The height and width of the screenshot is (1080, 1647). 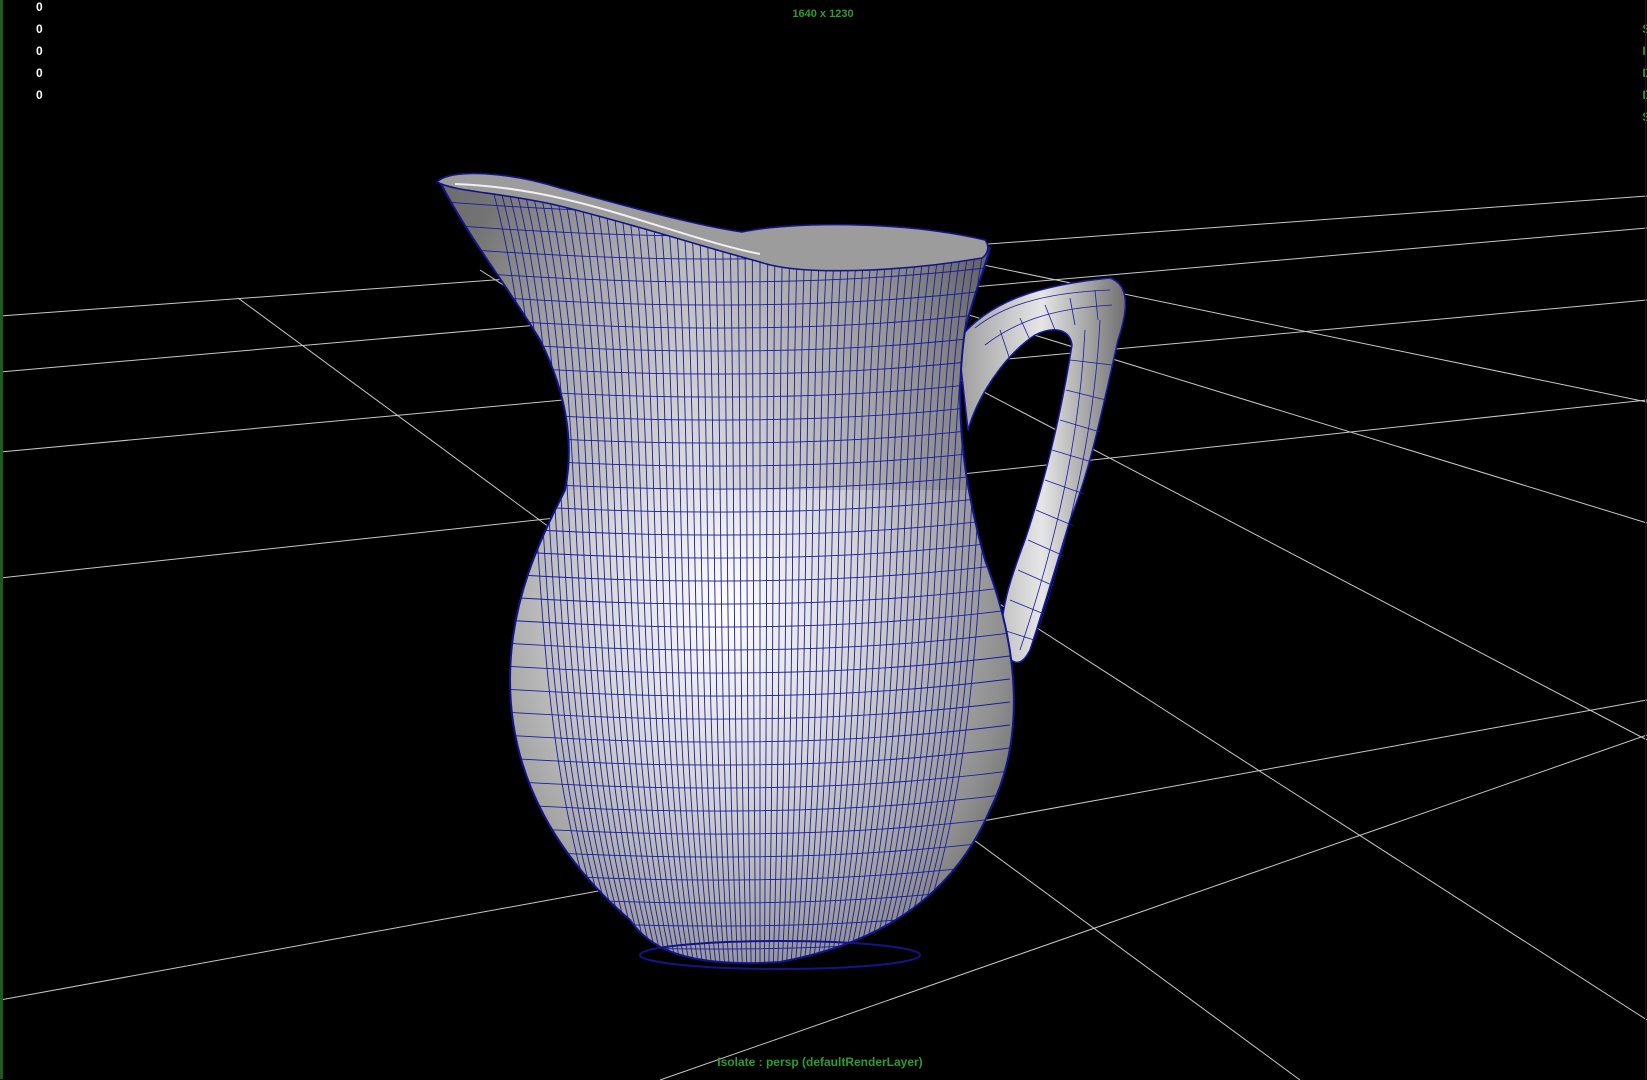 What do you see at coordinates (39, 7) in the screenshot?
I see `hud-count-verts: 0` at bounding box center [39, 7].